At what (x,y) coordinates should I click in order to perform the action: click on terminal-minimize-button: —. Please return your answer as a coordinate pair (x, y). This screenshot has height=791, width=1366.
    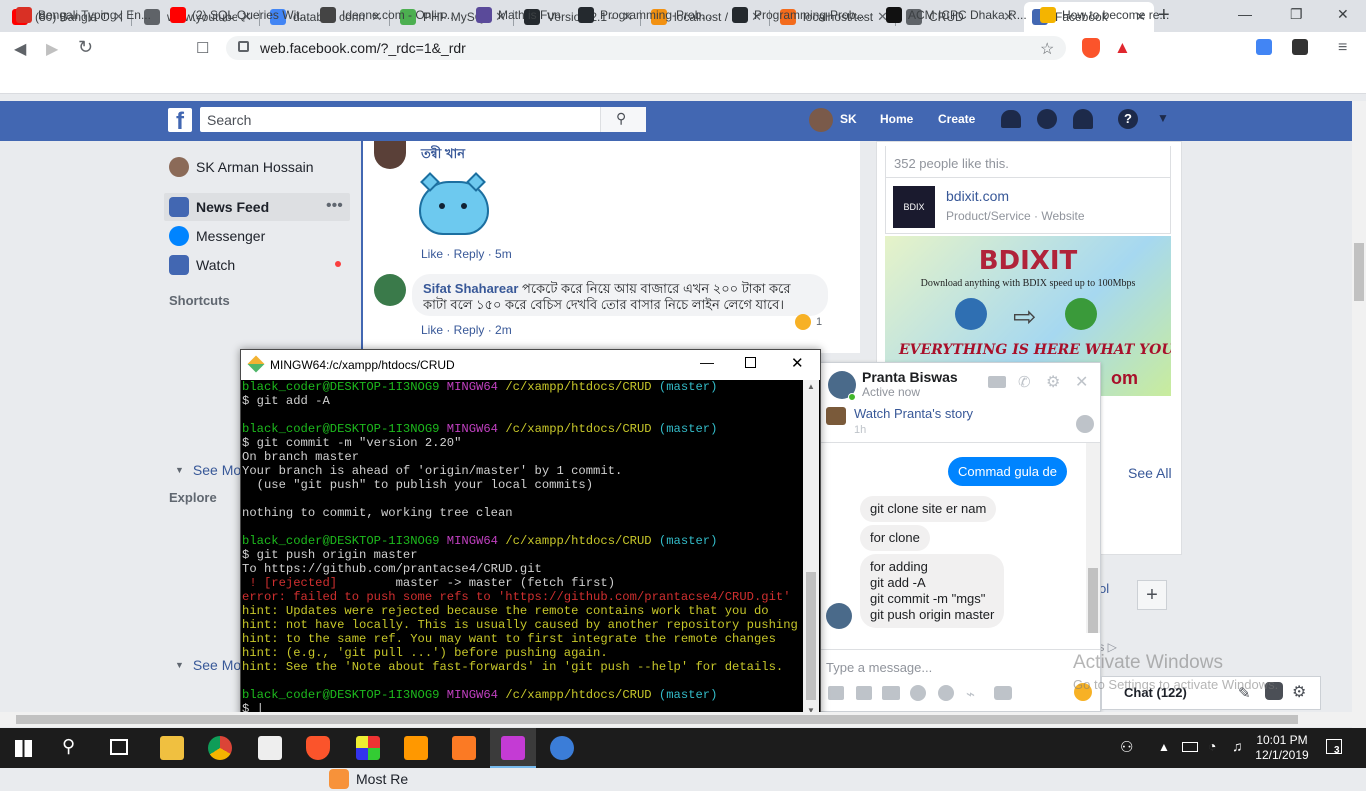
    Looking at the image, I should click on (707, 362).